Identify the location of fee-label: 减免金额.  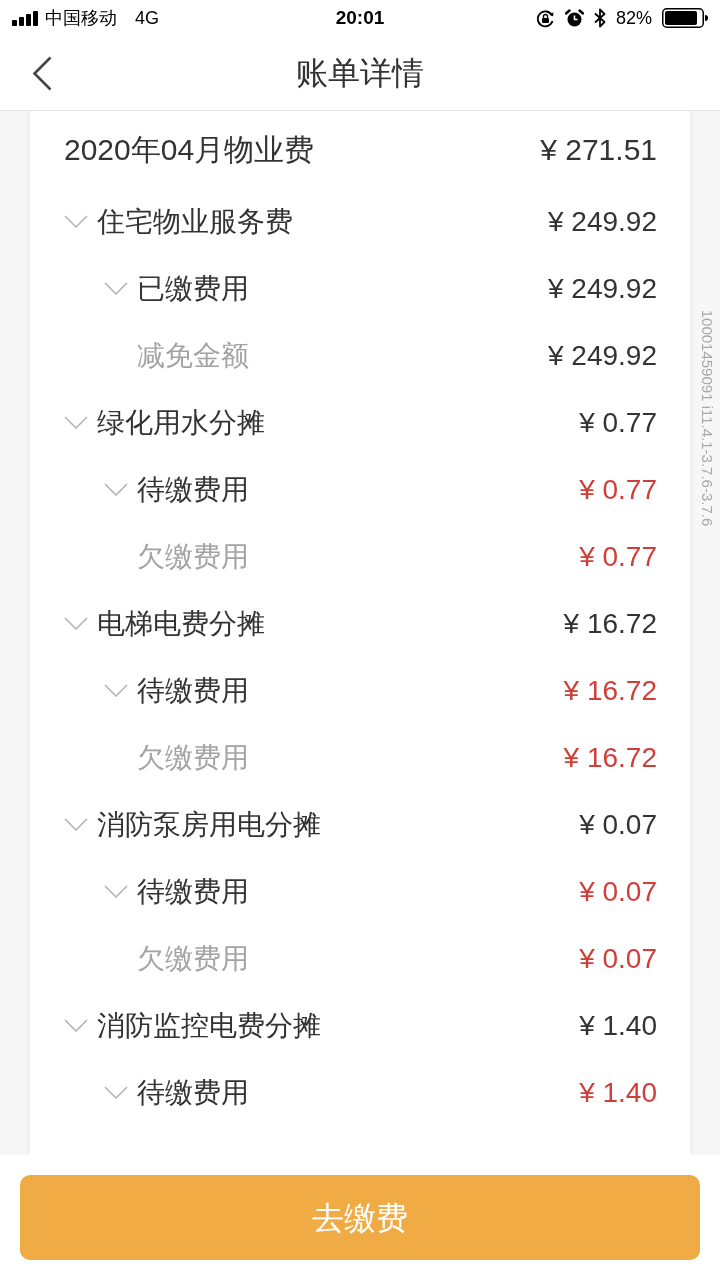
(193, 355).